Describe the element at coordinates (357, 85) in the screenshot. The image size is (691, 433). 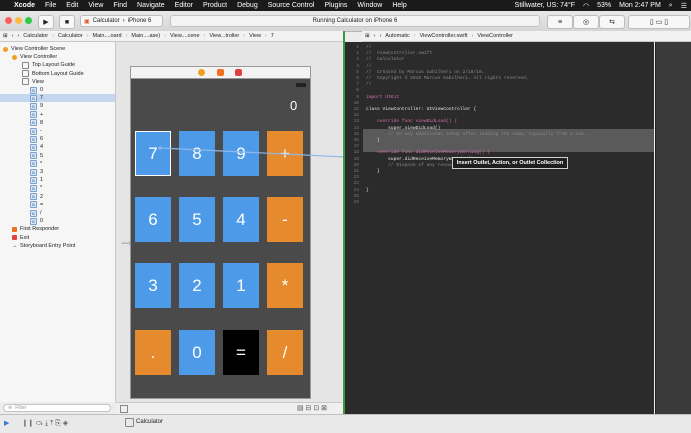
I see `line-number: 7` at that location.